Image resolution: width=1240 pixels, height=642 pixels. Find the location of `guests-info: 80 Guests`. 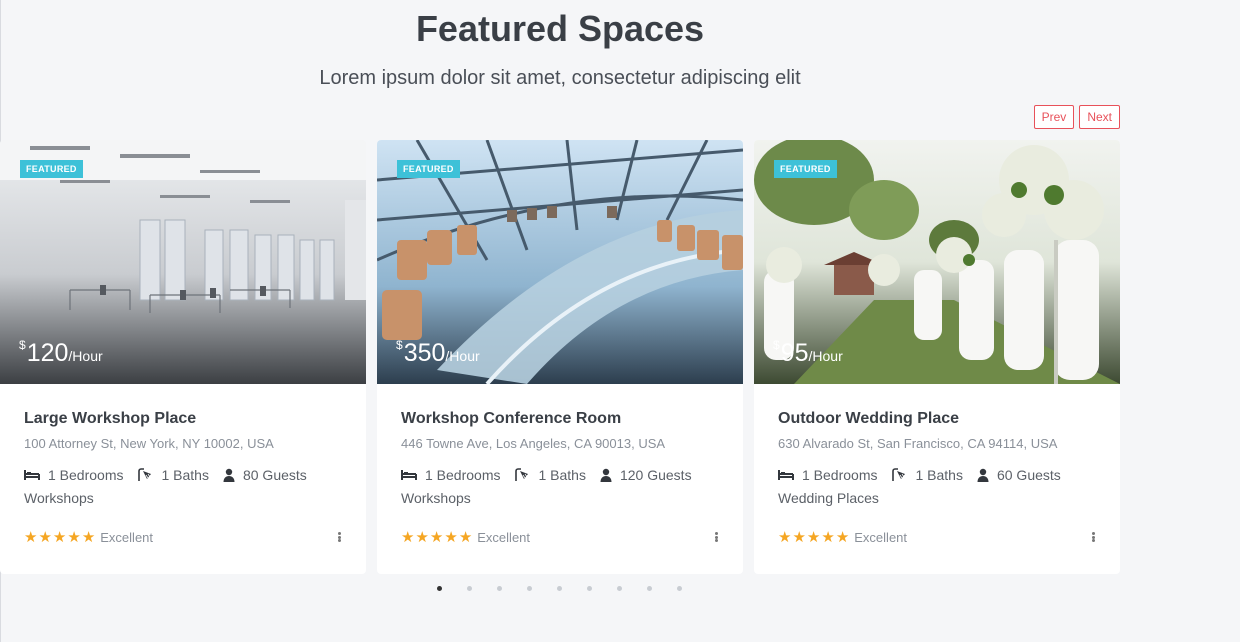

guests-info: 80 Guests is located at coordinates (265, 475).